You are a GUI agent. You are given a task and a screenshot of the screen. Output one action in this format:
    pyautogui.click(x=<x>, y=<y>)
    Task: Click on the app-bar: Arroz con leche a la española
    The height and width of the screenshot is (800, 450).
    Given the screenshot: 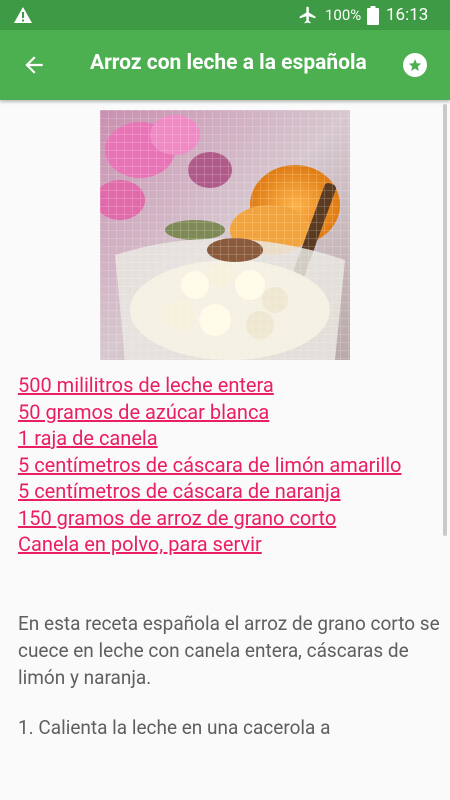 What is the action you would take?
    pyautogui.click(x=225, y=65)
    